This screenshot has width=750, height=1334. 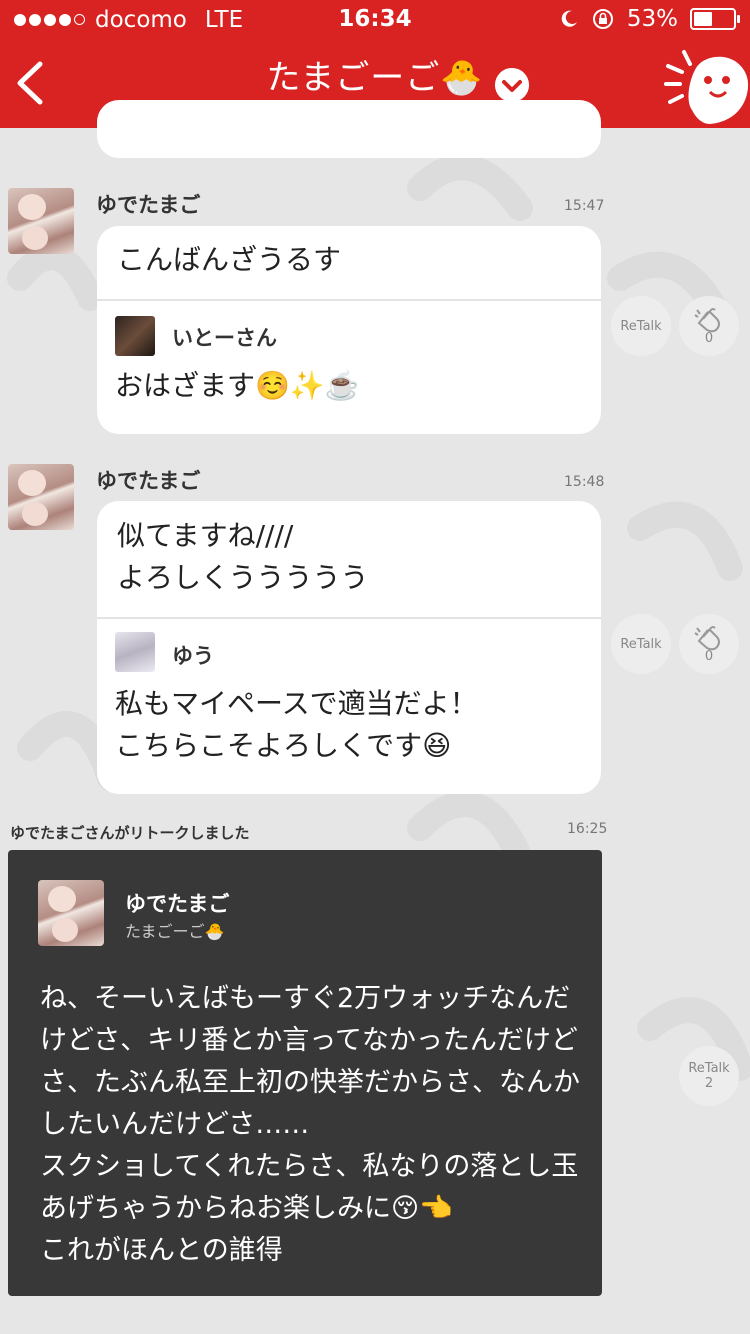 I want to click on mascot-icon, so click(x=706, y=86).